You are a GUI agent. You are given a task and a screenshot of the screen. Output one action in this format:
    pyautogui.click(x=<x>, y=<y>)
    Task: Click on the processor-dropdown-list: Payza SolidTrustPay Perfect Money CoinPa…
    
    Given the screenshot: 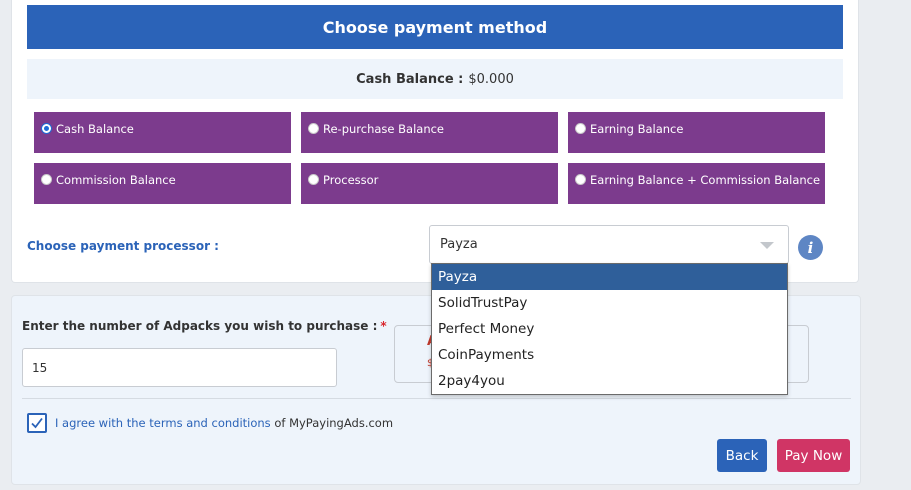 What is the action you would take?
    pyautogui.click(x=609, y=329)
    